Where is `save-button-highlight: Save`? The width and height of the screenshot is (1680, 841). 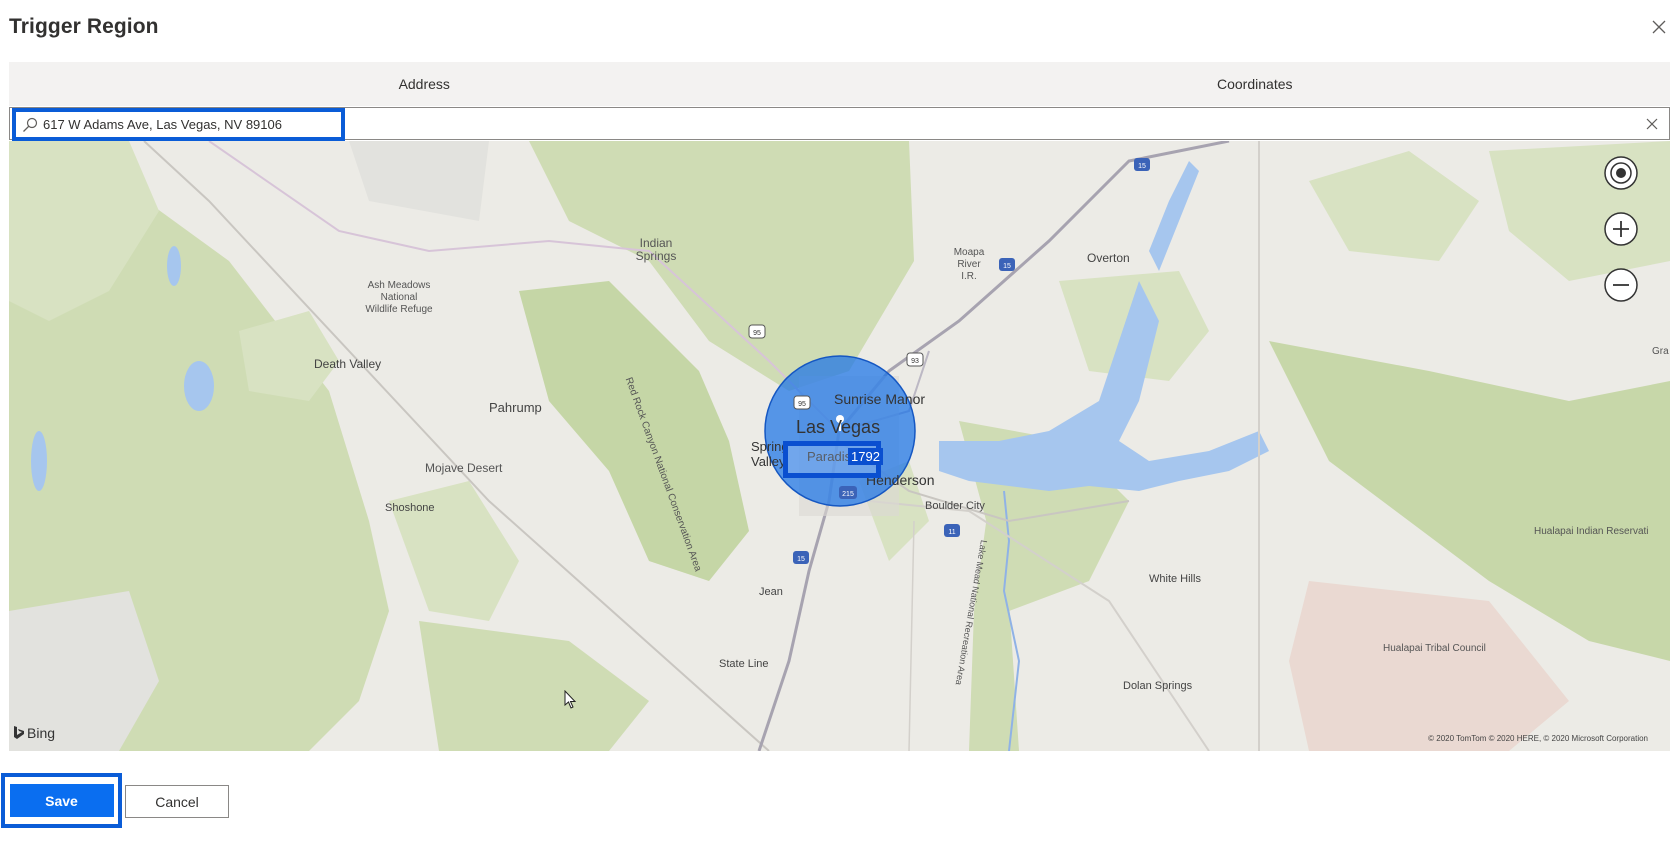 save-button-highlight: Save is located at coordinates (61, 800).